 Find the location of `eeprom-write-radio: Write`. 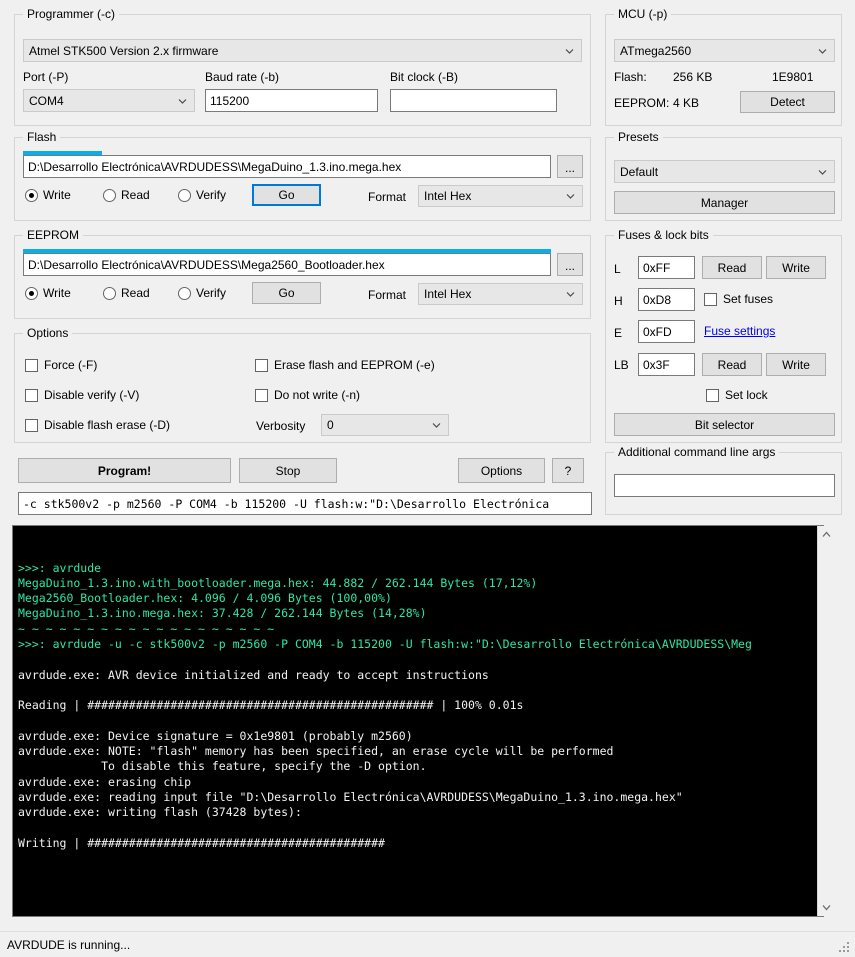

eeprom-write-radio: Write is located at coordinates (48, 293).